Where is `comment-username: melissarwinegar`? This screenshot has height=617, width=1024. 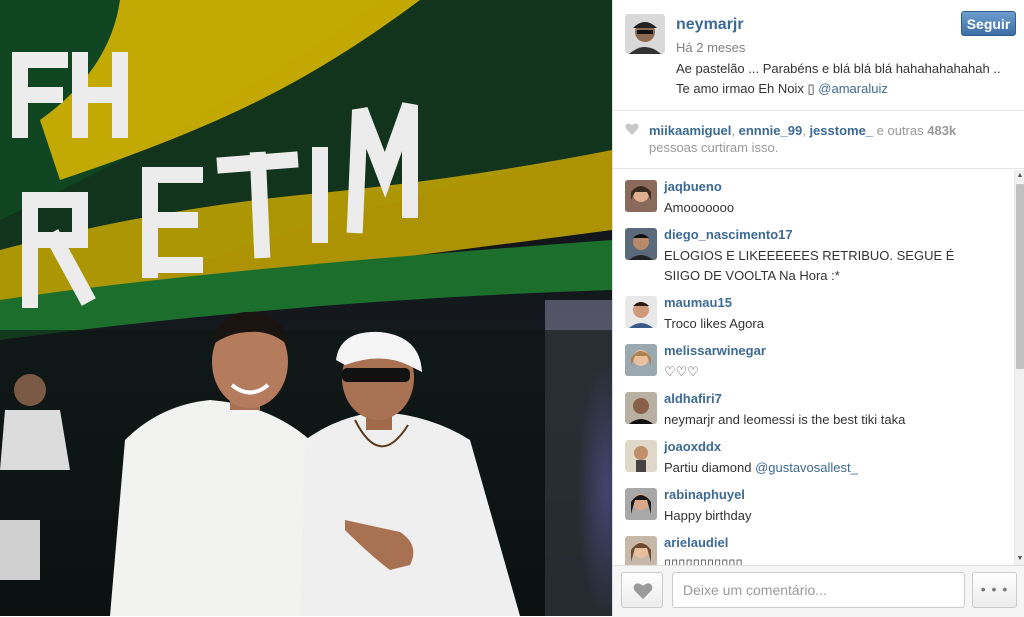 comment-username: melissarwinegar is located at coordinates (715, 350).